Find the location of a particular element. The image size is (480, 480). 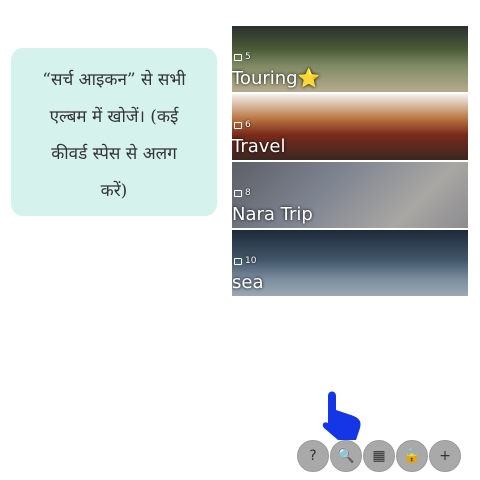

tooltip-line: “सर्च आइकन” से सभी is located at coordinates (114, 80).